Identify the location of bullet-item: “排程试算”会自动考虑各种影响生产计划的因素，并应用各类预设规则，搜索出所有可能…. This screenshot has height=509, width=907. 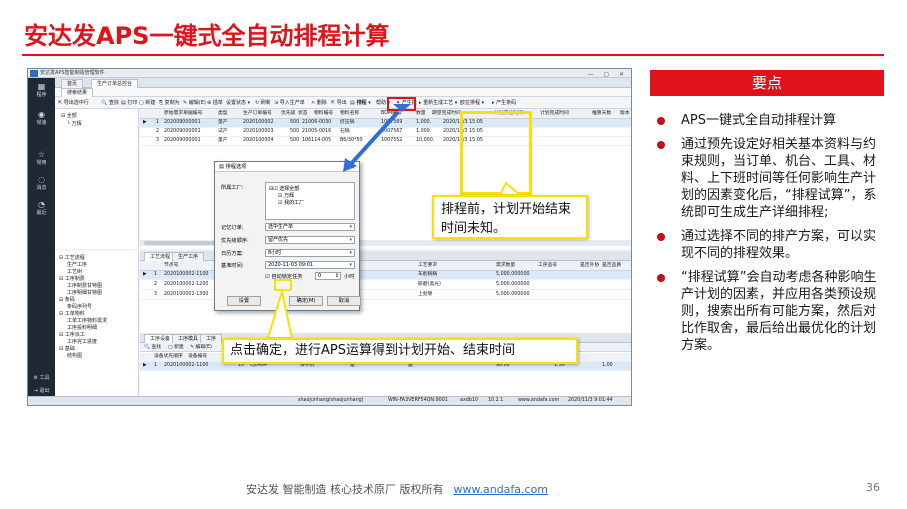
(770, 311).